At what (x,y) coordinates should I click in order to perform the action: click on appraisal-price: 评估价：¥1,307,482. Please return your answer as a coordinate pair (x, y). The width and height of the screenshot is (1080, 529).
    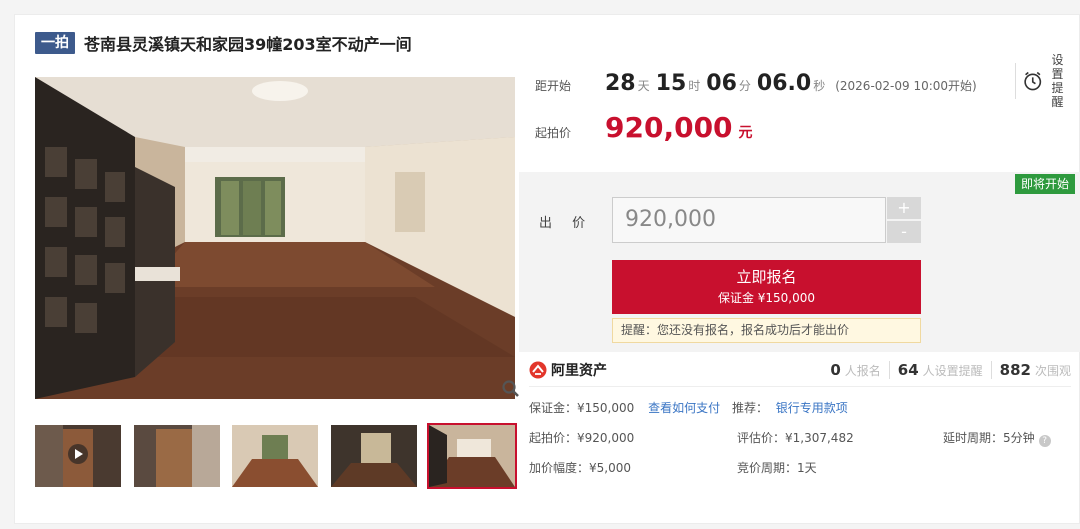
    Looking at the image, I should click on (795, 438).